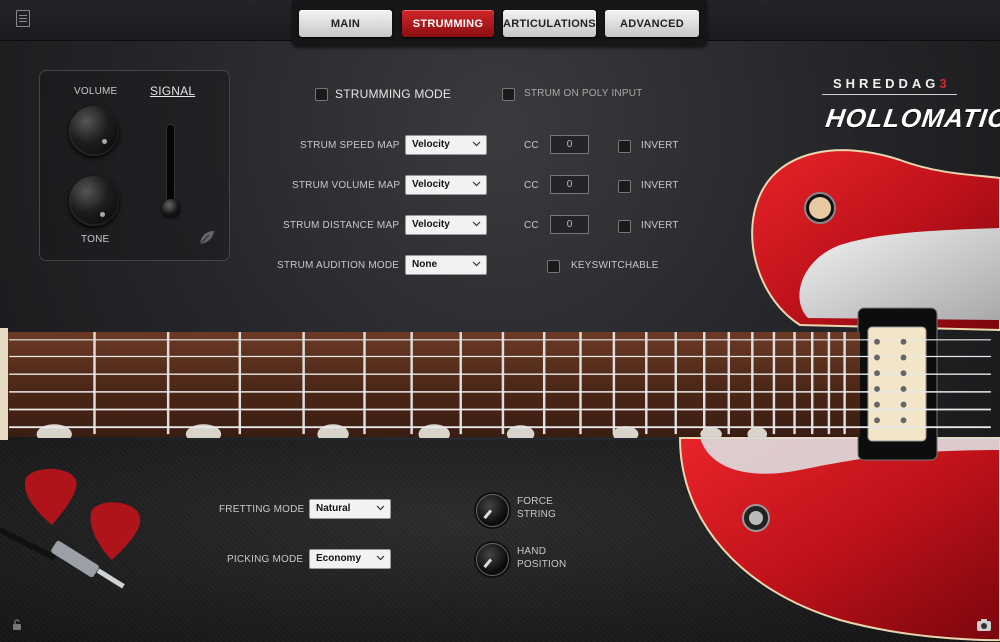 The image size is (1000, 642). I want to click on fretting-mode-label: FRETTING MODE, so click(262, 509).